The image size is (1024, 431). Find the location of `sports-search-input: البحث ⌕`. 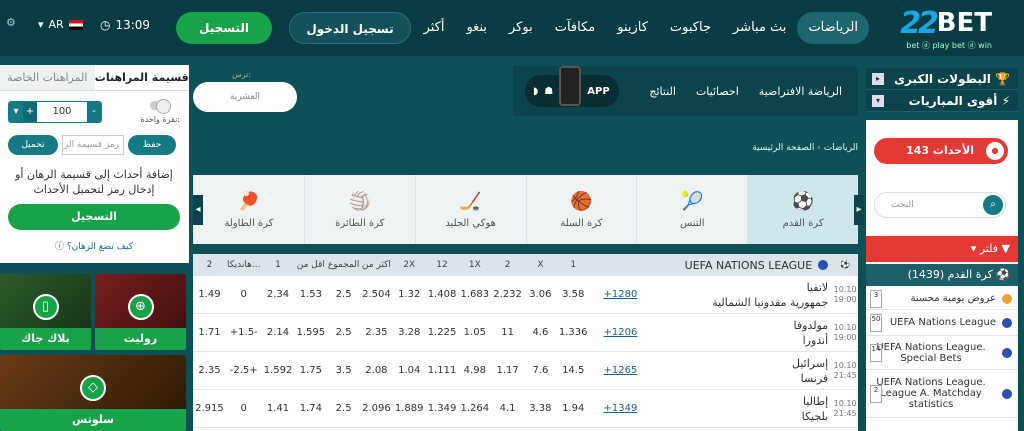

sports-search-input: البحث ⌕ is located at coordinates (940, 205).